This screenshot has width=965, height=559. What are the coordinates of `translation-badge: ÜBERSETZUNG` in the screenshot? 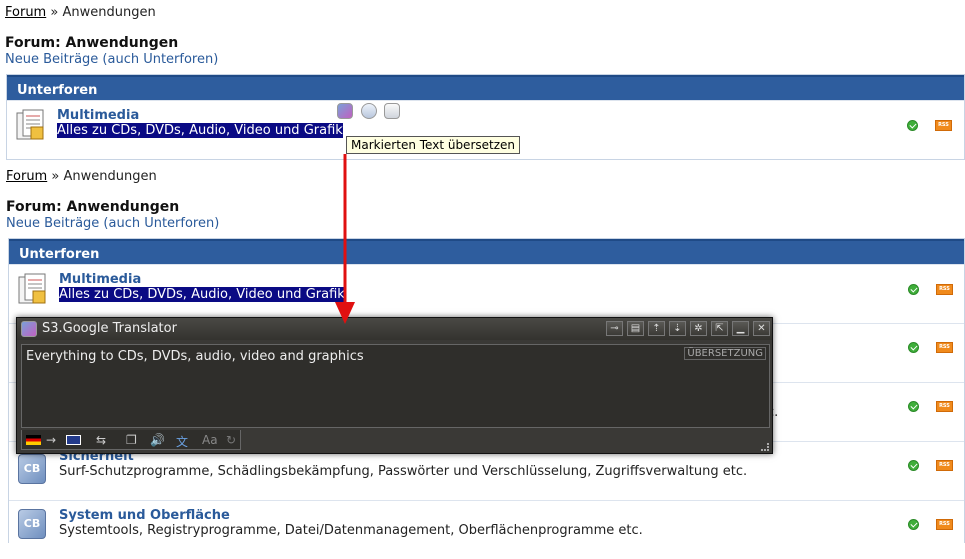 It's located at (725, 353).